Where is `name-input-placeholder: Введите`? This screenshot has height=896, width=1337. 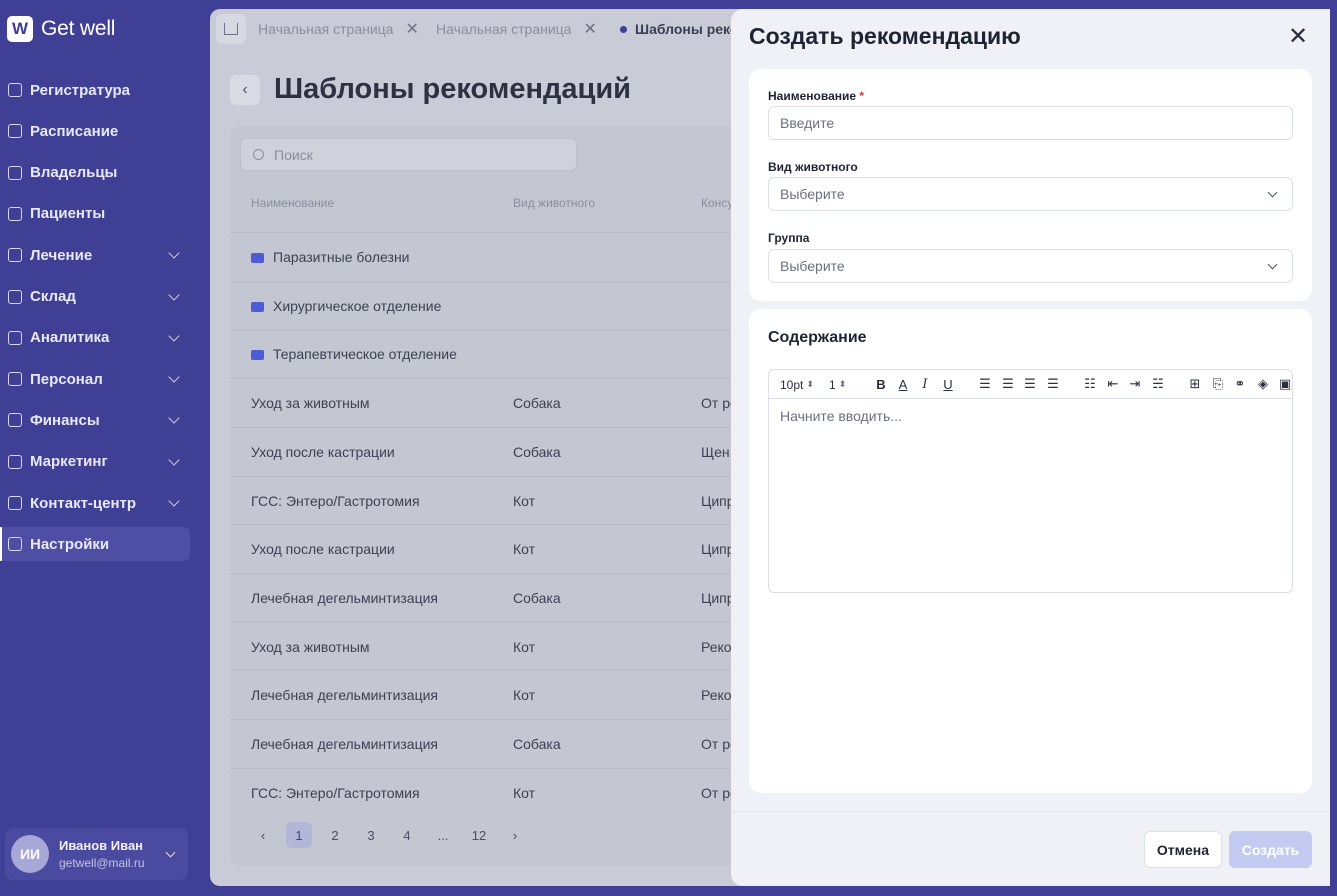
name-input-placeholder: Введите is located at coordinates (807, 123).